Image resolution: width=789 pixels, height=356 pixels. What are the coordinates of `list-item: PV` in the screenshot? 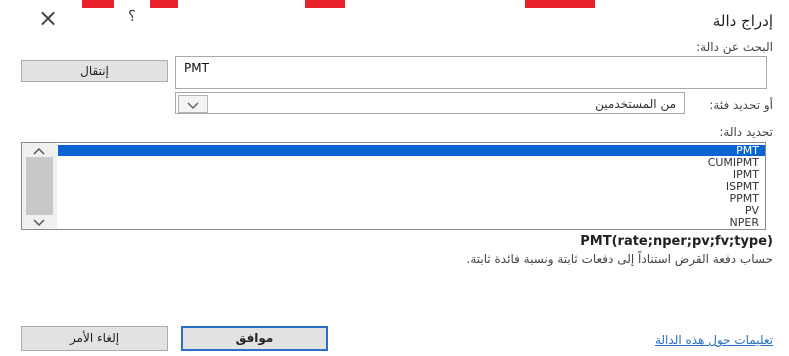 It's located at (752, 210).